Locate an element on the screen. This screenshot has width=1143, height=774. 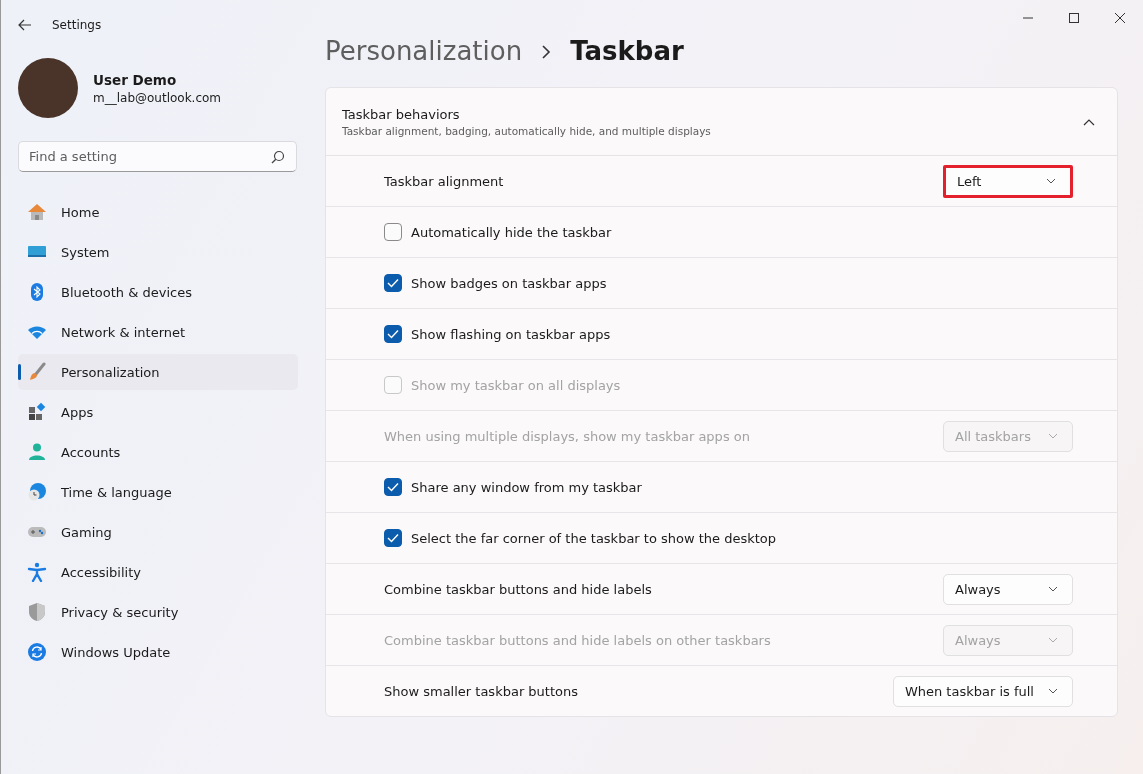
setting-label: Taskbar alignment is located at coordinates (444, 181).